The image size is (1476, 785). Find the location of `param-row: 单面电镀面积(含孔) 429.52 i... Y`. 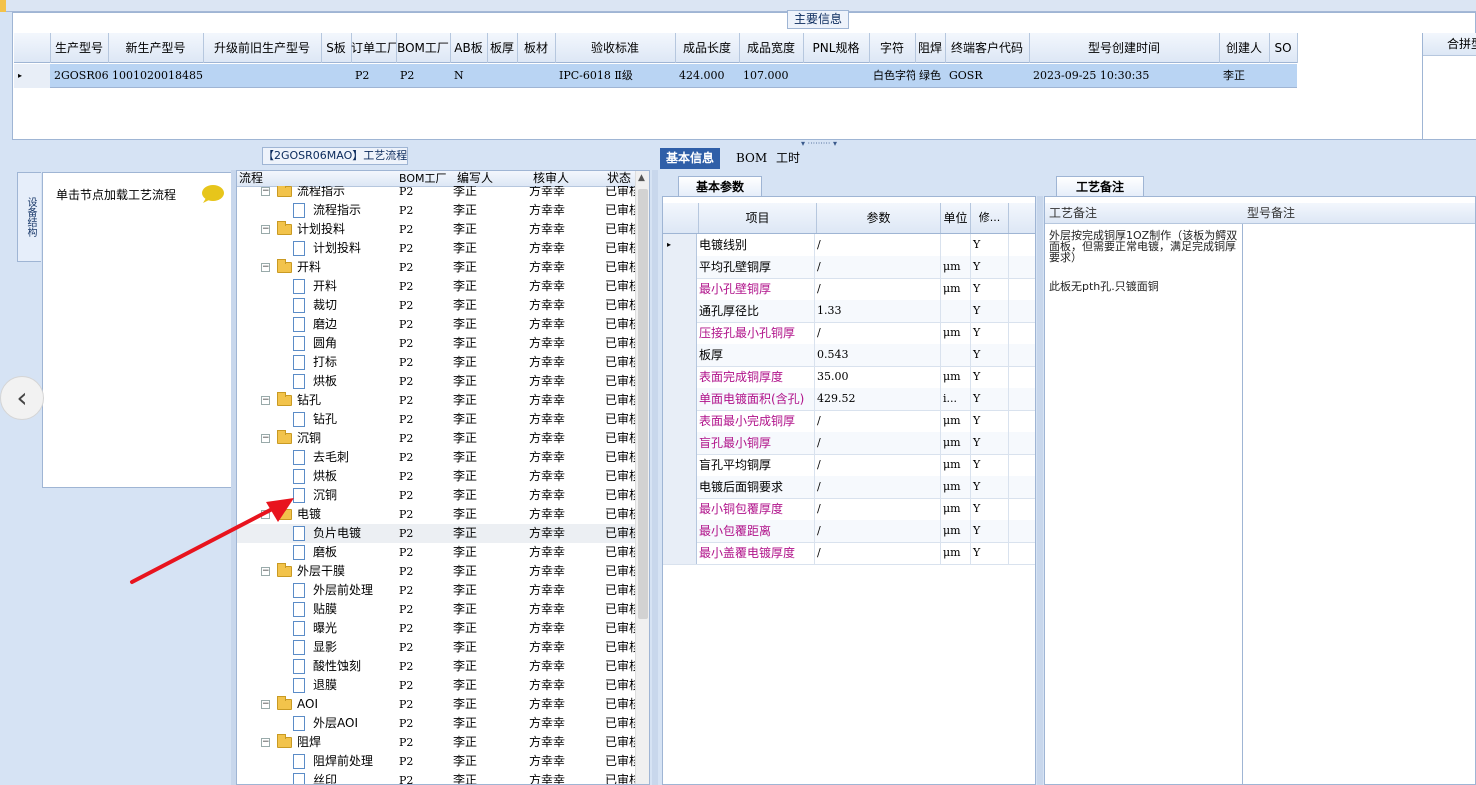

param-row: 单面电镀面积(含孔) 429.52 i... Y is located at coordinates (849, 399).